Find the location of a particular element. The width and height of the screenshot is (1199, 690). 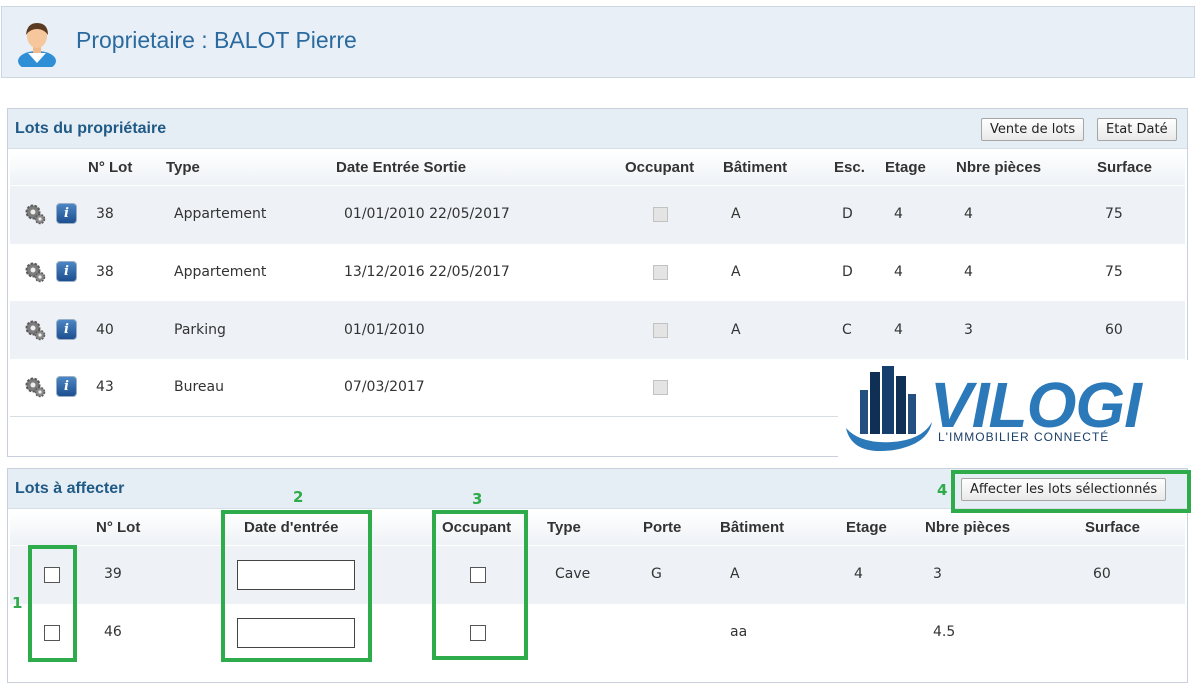

col-esc: Esc. is located at coordinates (849, 167).